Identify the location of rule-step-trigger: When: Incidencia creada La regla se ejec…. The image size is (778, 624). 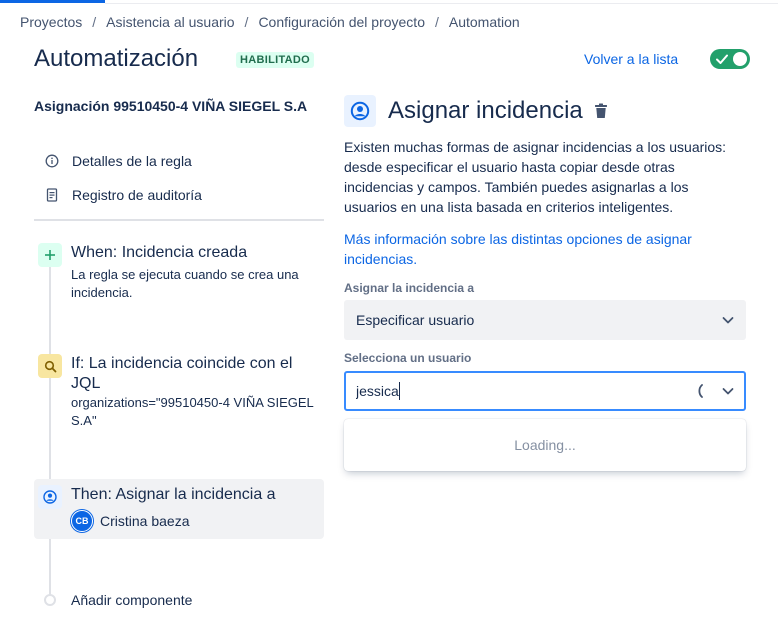
(179, 272).